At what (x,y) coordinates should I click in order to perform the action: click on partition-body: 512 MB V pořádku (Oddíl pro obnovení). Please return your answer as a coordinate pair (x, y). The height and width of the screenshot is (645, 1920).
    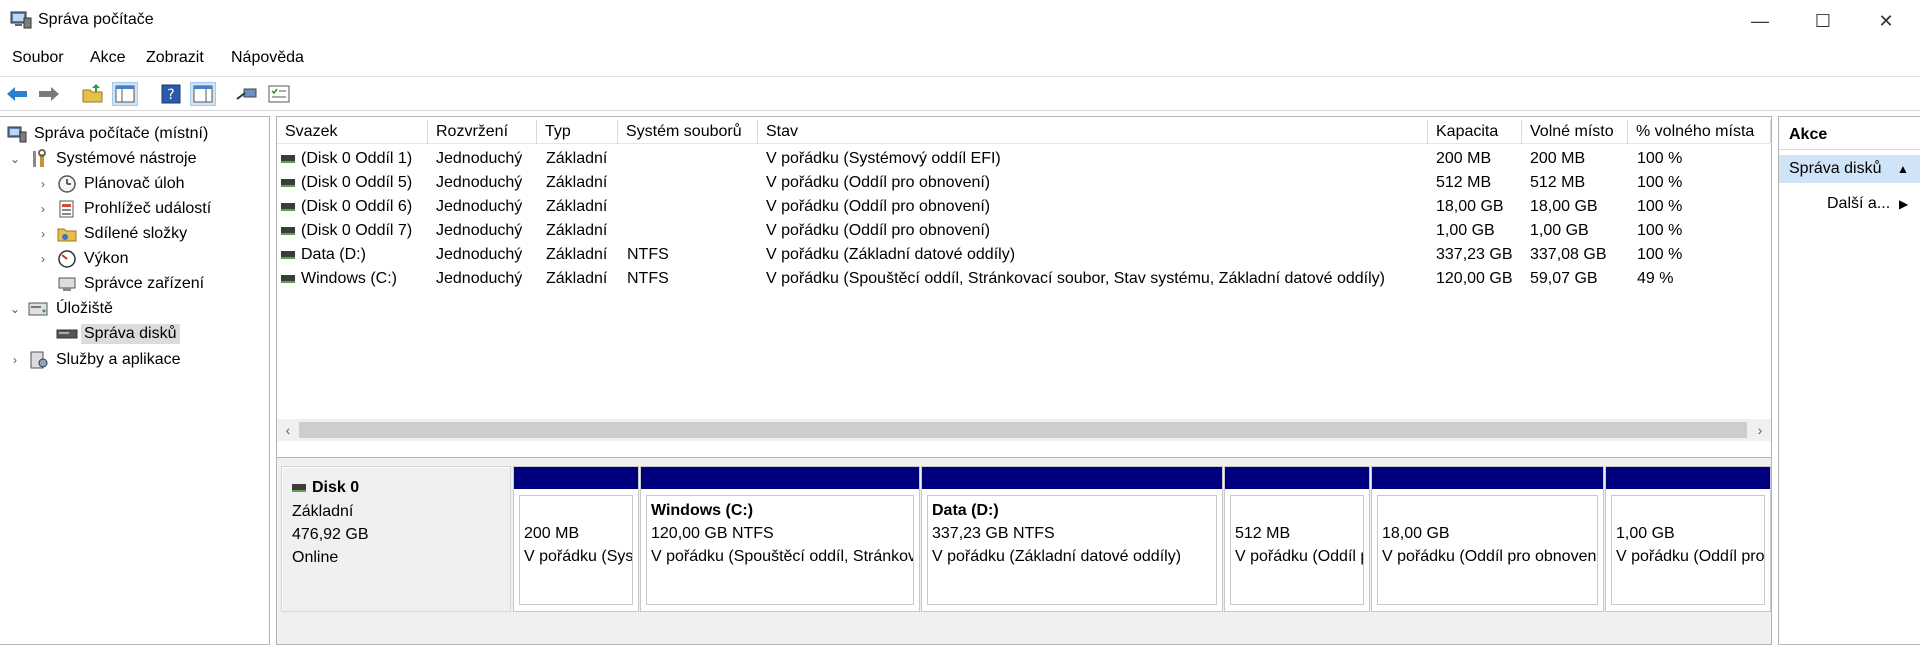
    Looking at the image, I should click on (1297, 550).